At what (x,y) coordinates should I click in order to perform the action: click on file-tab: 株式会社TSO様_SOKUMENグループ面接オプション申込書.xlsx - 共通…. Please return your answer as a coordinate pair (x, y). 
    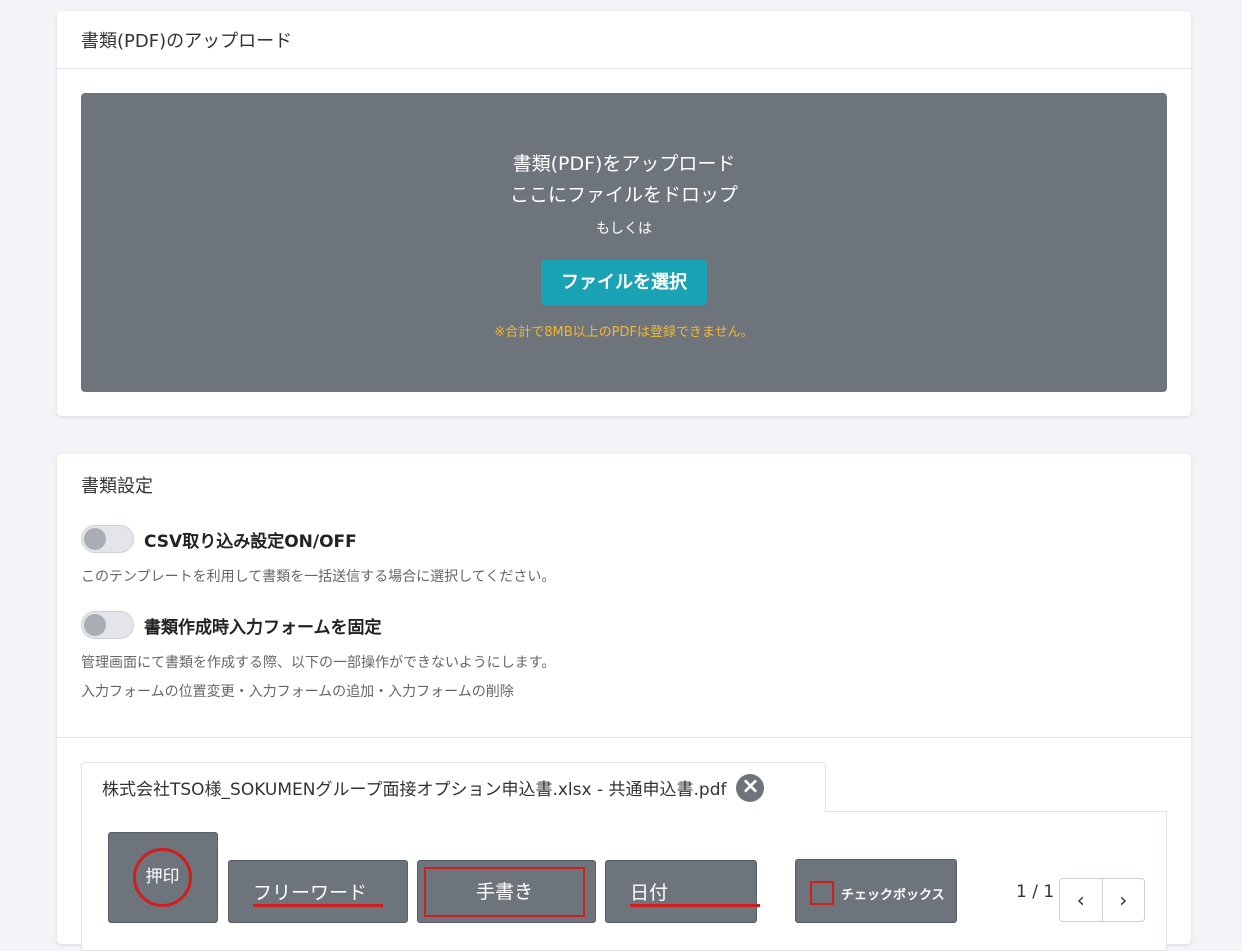
    Looking at the image, I should click on (453, 787).